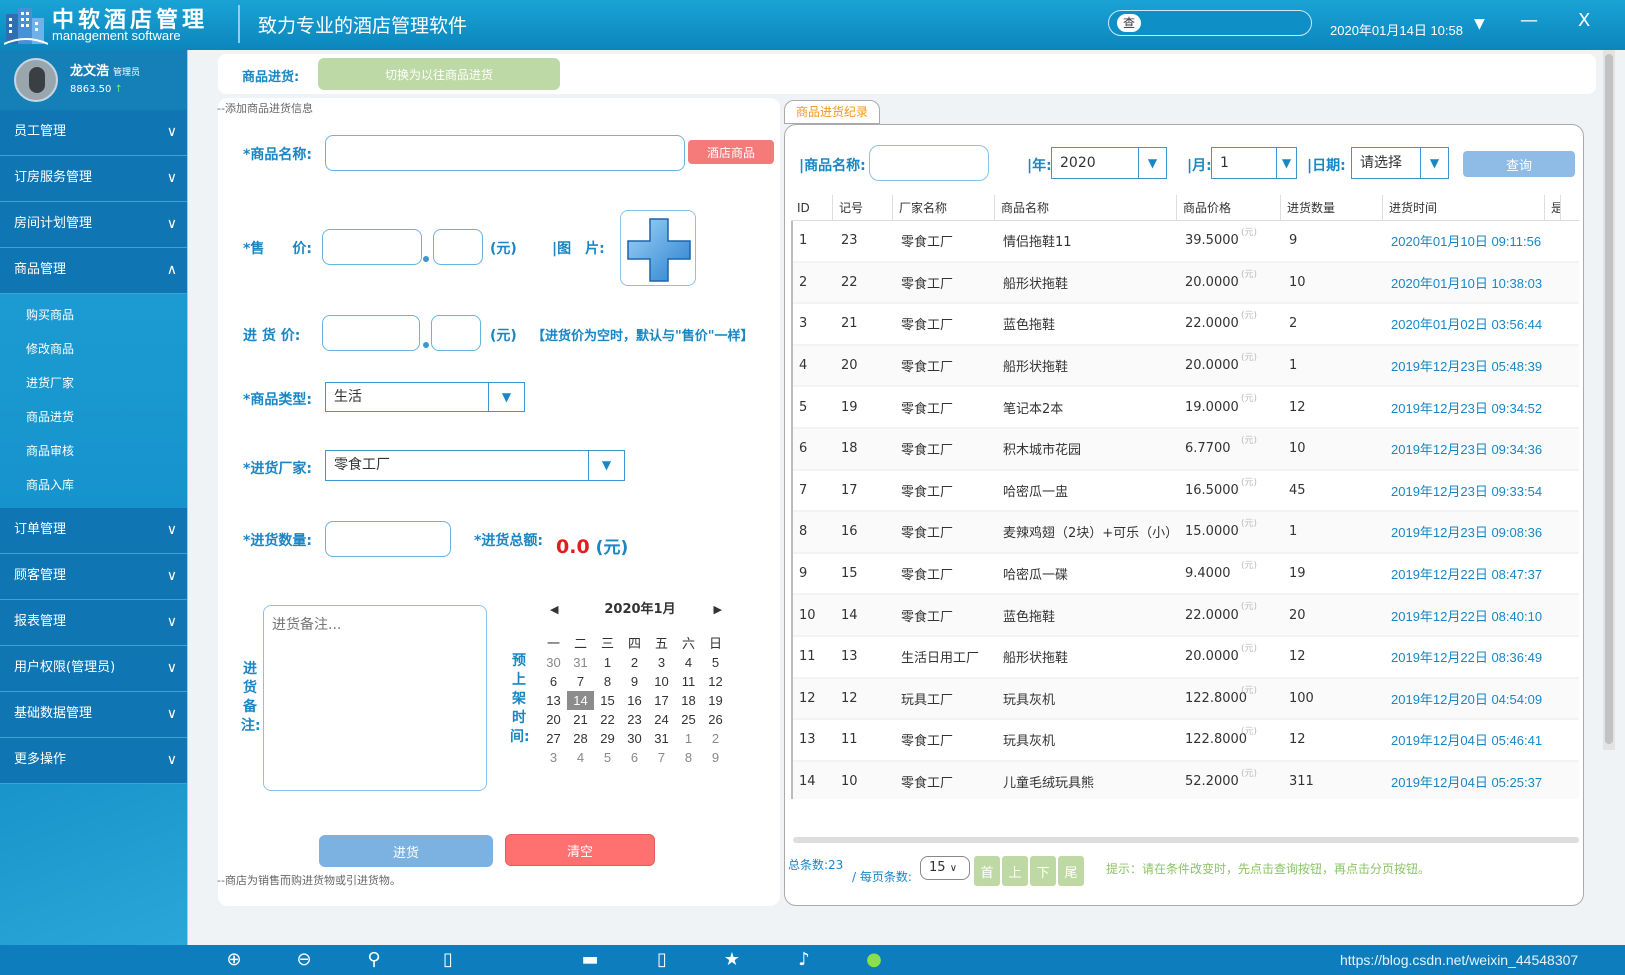  What do you see at coordinates (732, 960) in the screenshot?
I see `star-icon: ★` at bounding box center [732, 960].